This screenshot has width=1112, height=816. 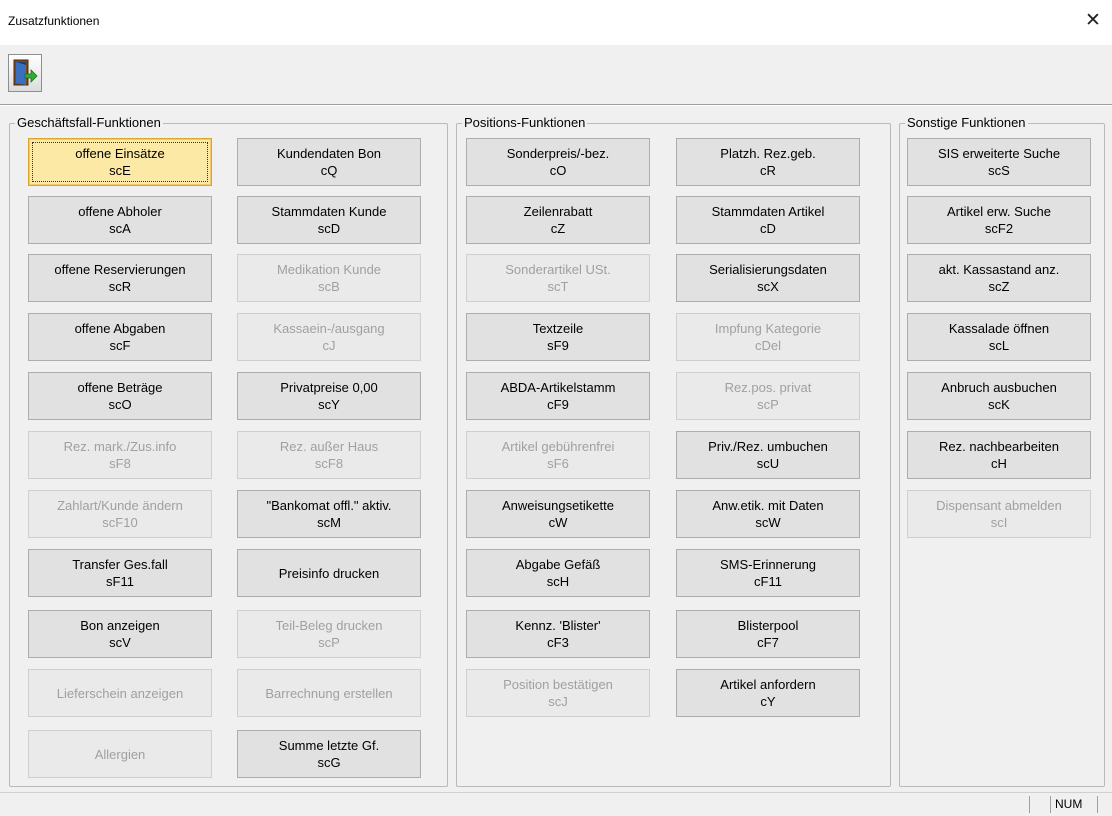 I want to click on btn-stammdaten-kunde: Stammdaten Kunde scD, so click(x=329, y=220).